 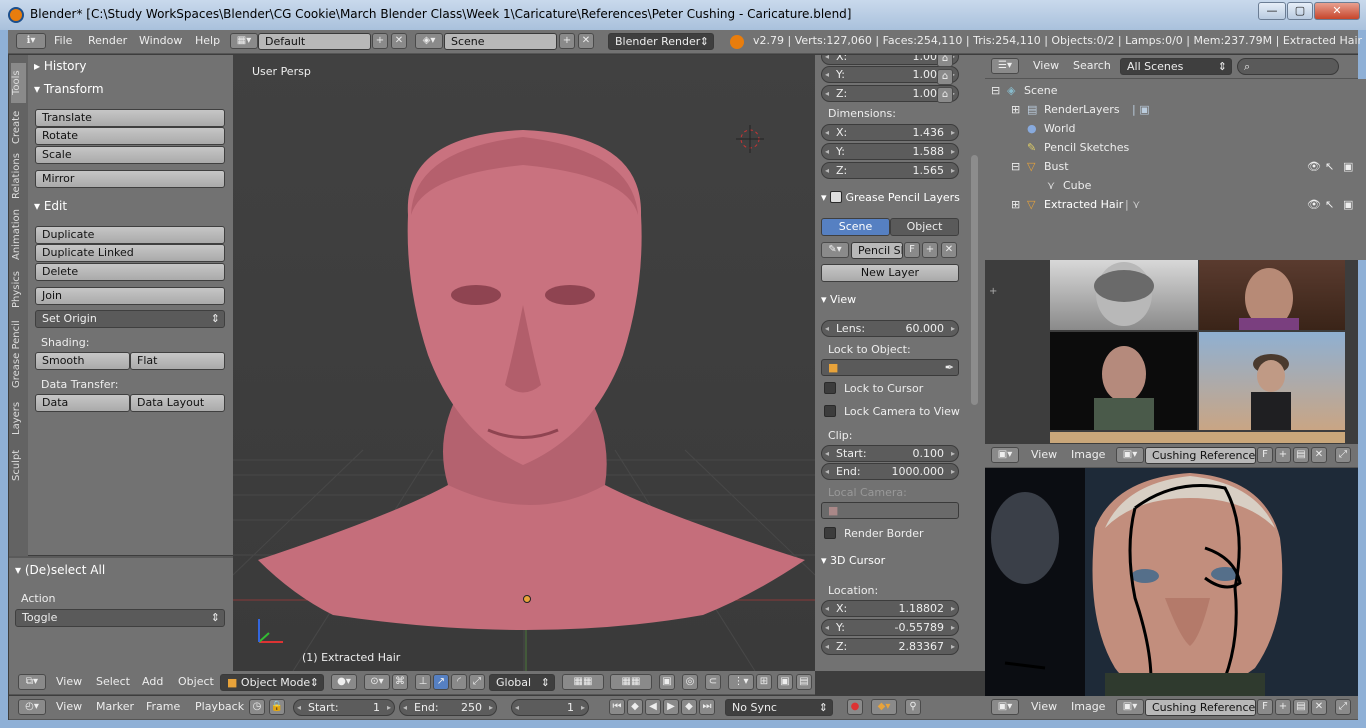 I want to click on editor-type-3dview-icon: ⧉▾, so click(x=32, y=682).